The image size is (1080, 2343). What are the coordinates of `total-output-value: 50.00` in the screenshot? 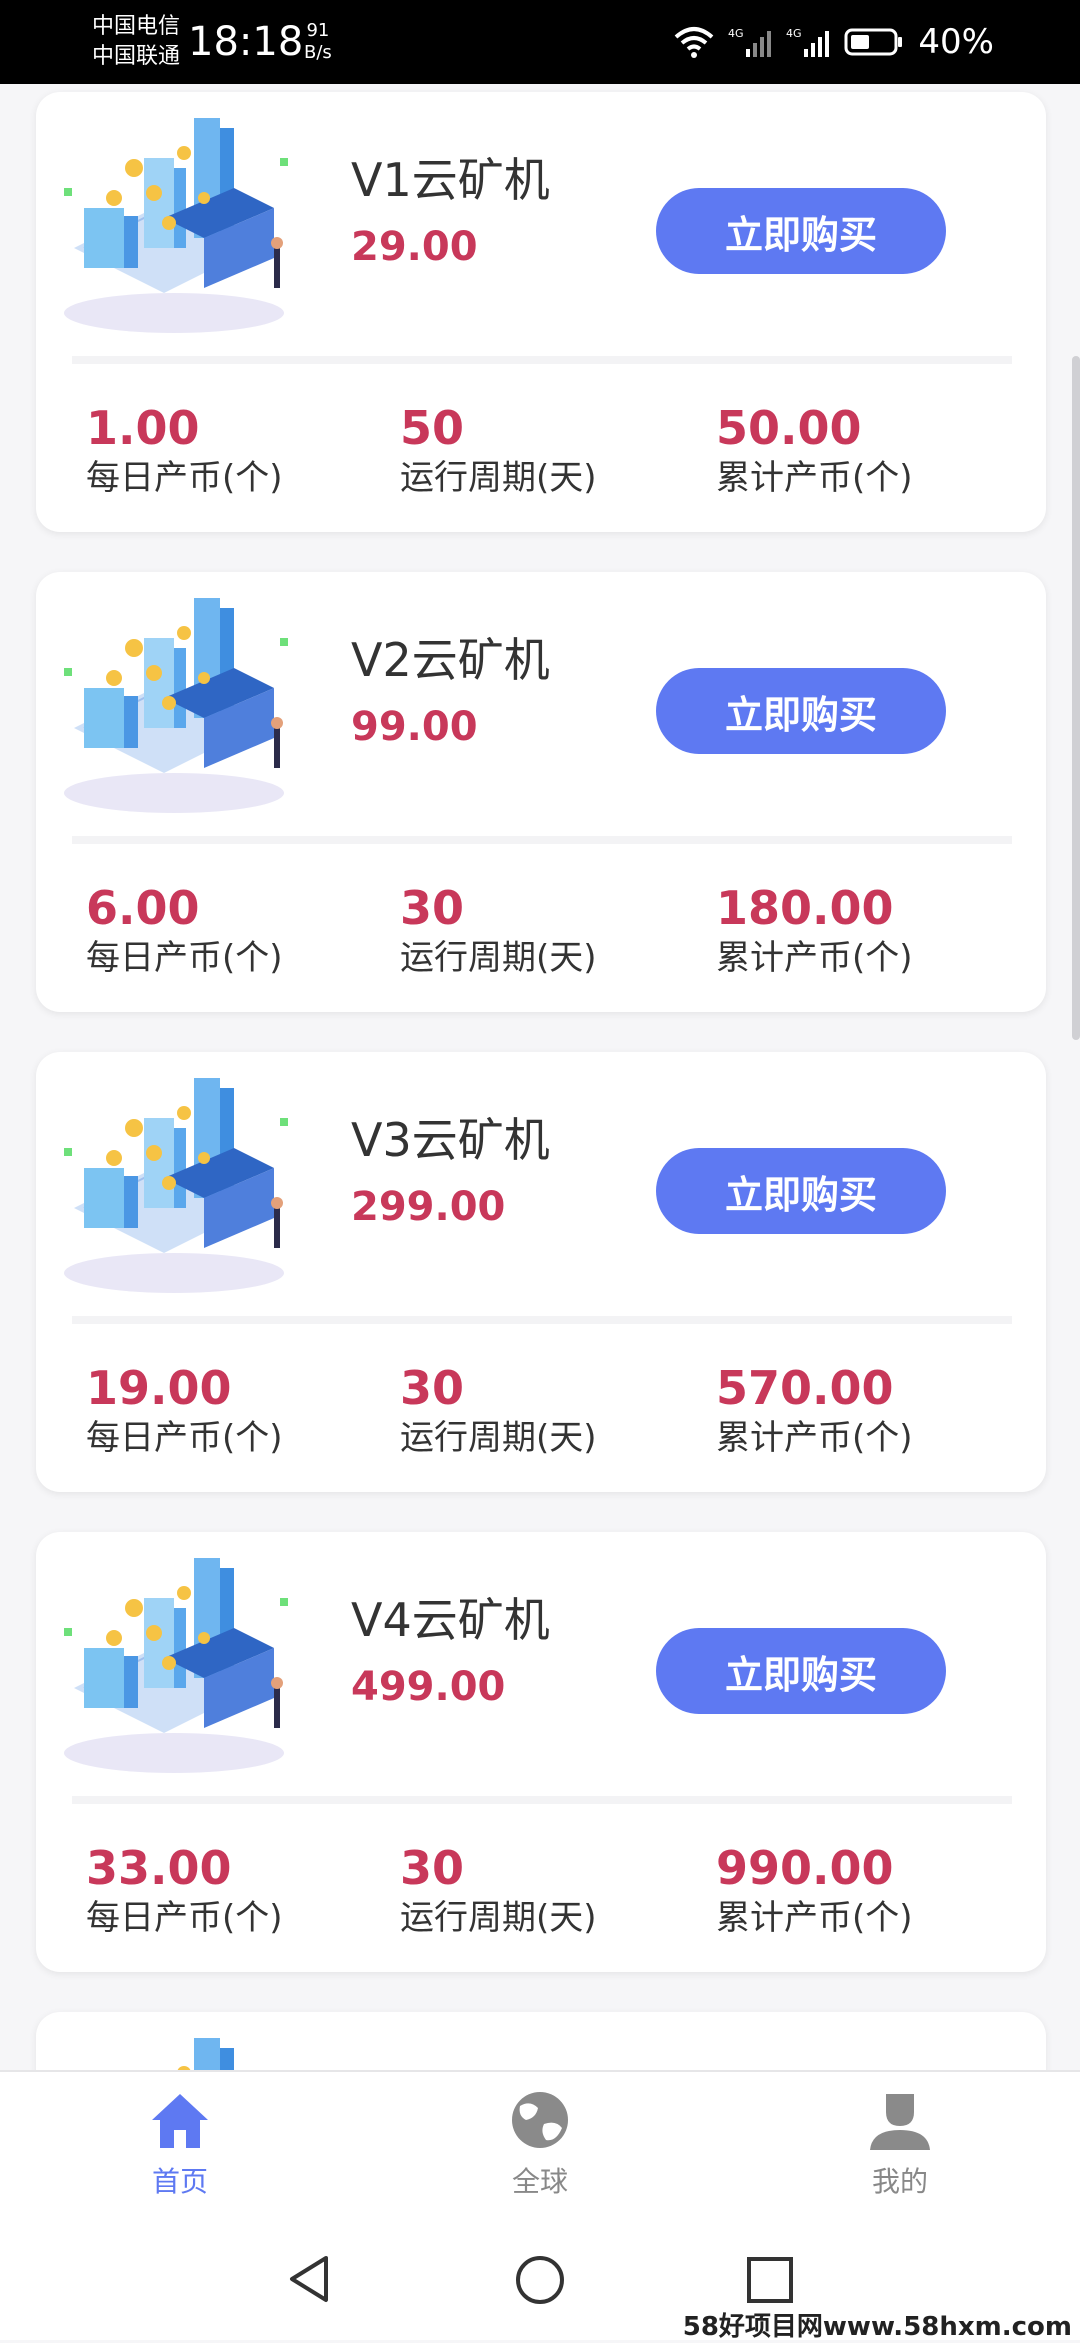 It's located at (789, 428).